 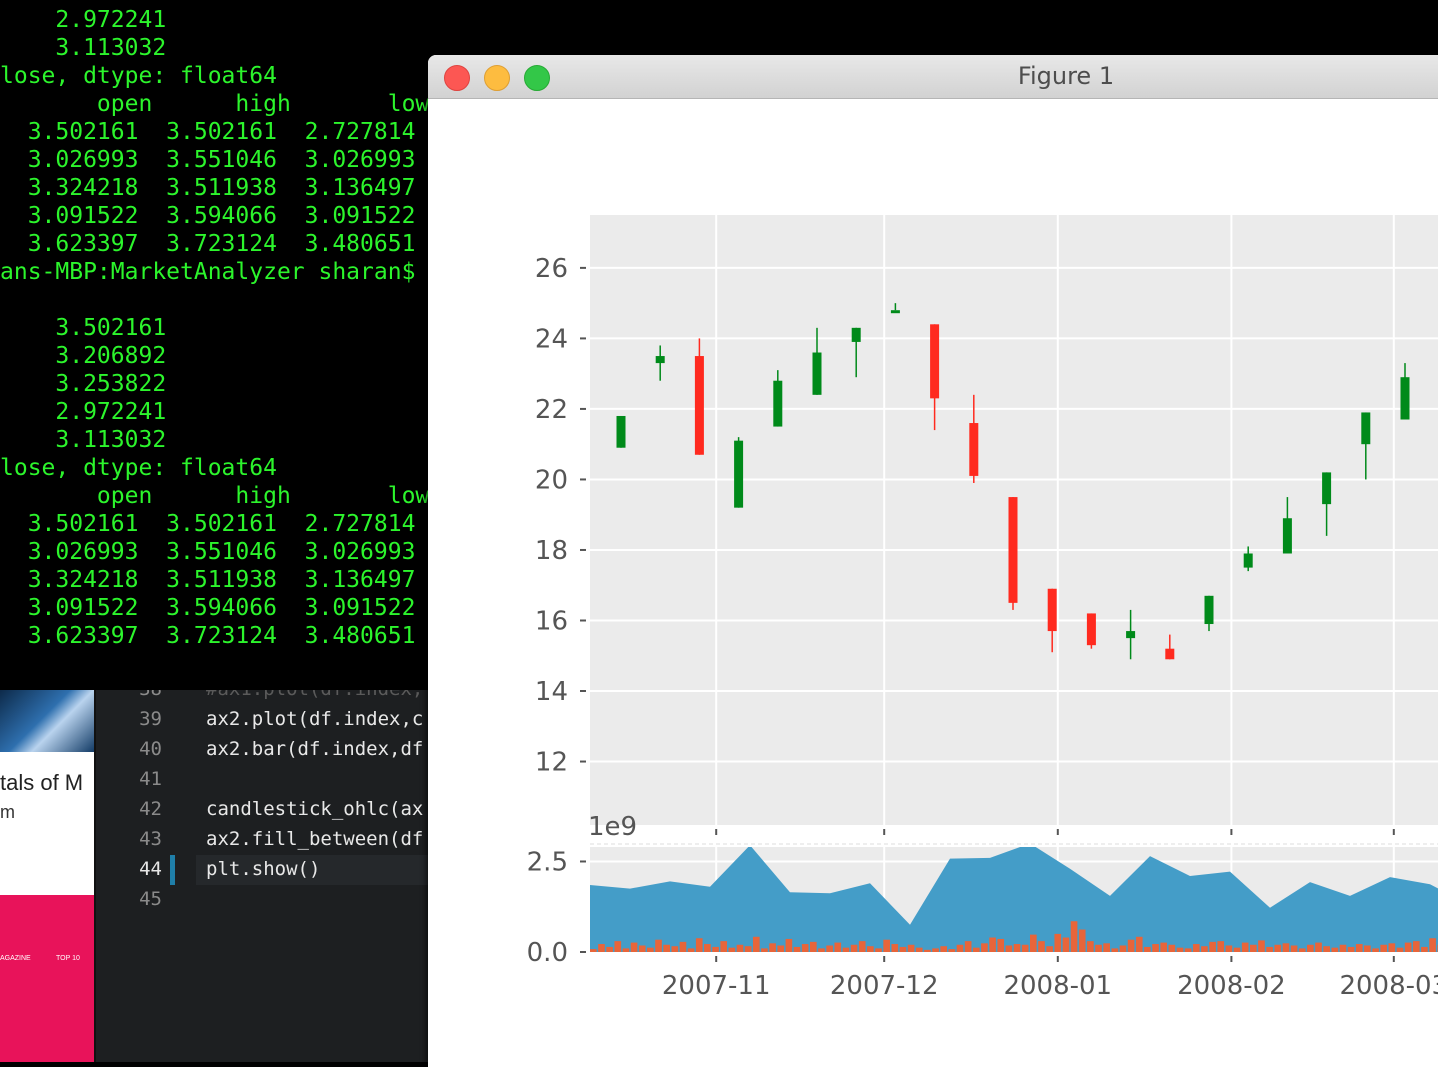 I want to click on code-line: candlestick_ohlc(ax, so click(x=314, y=809).